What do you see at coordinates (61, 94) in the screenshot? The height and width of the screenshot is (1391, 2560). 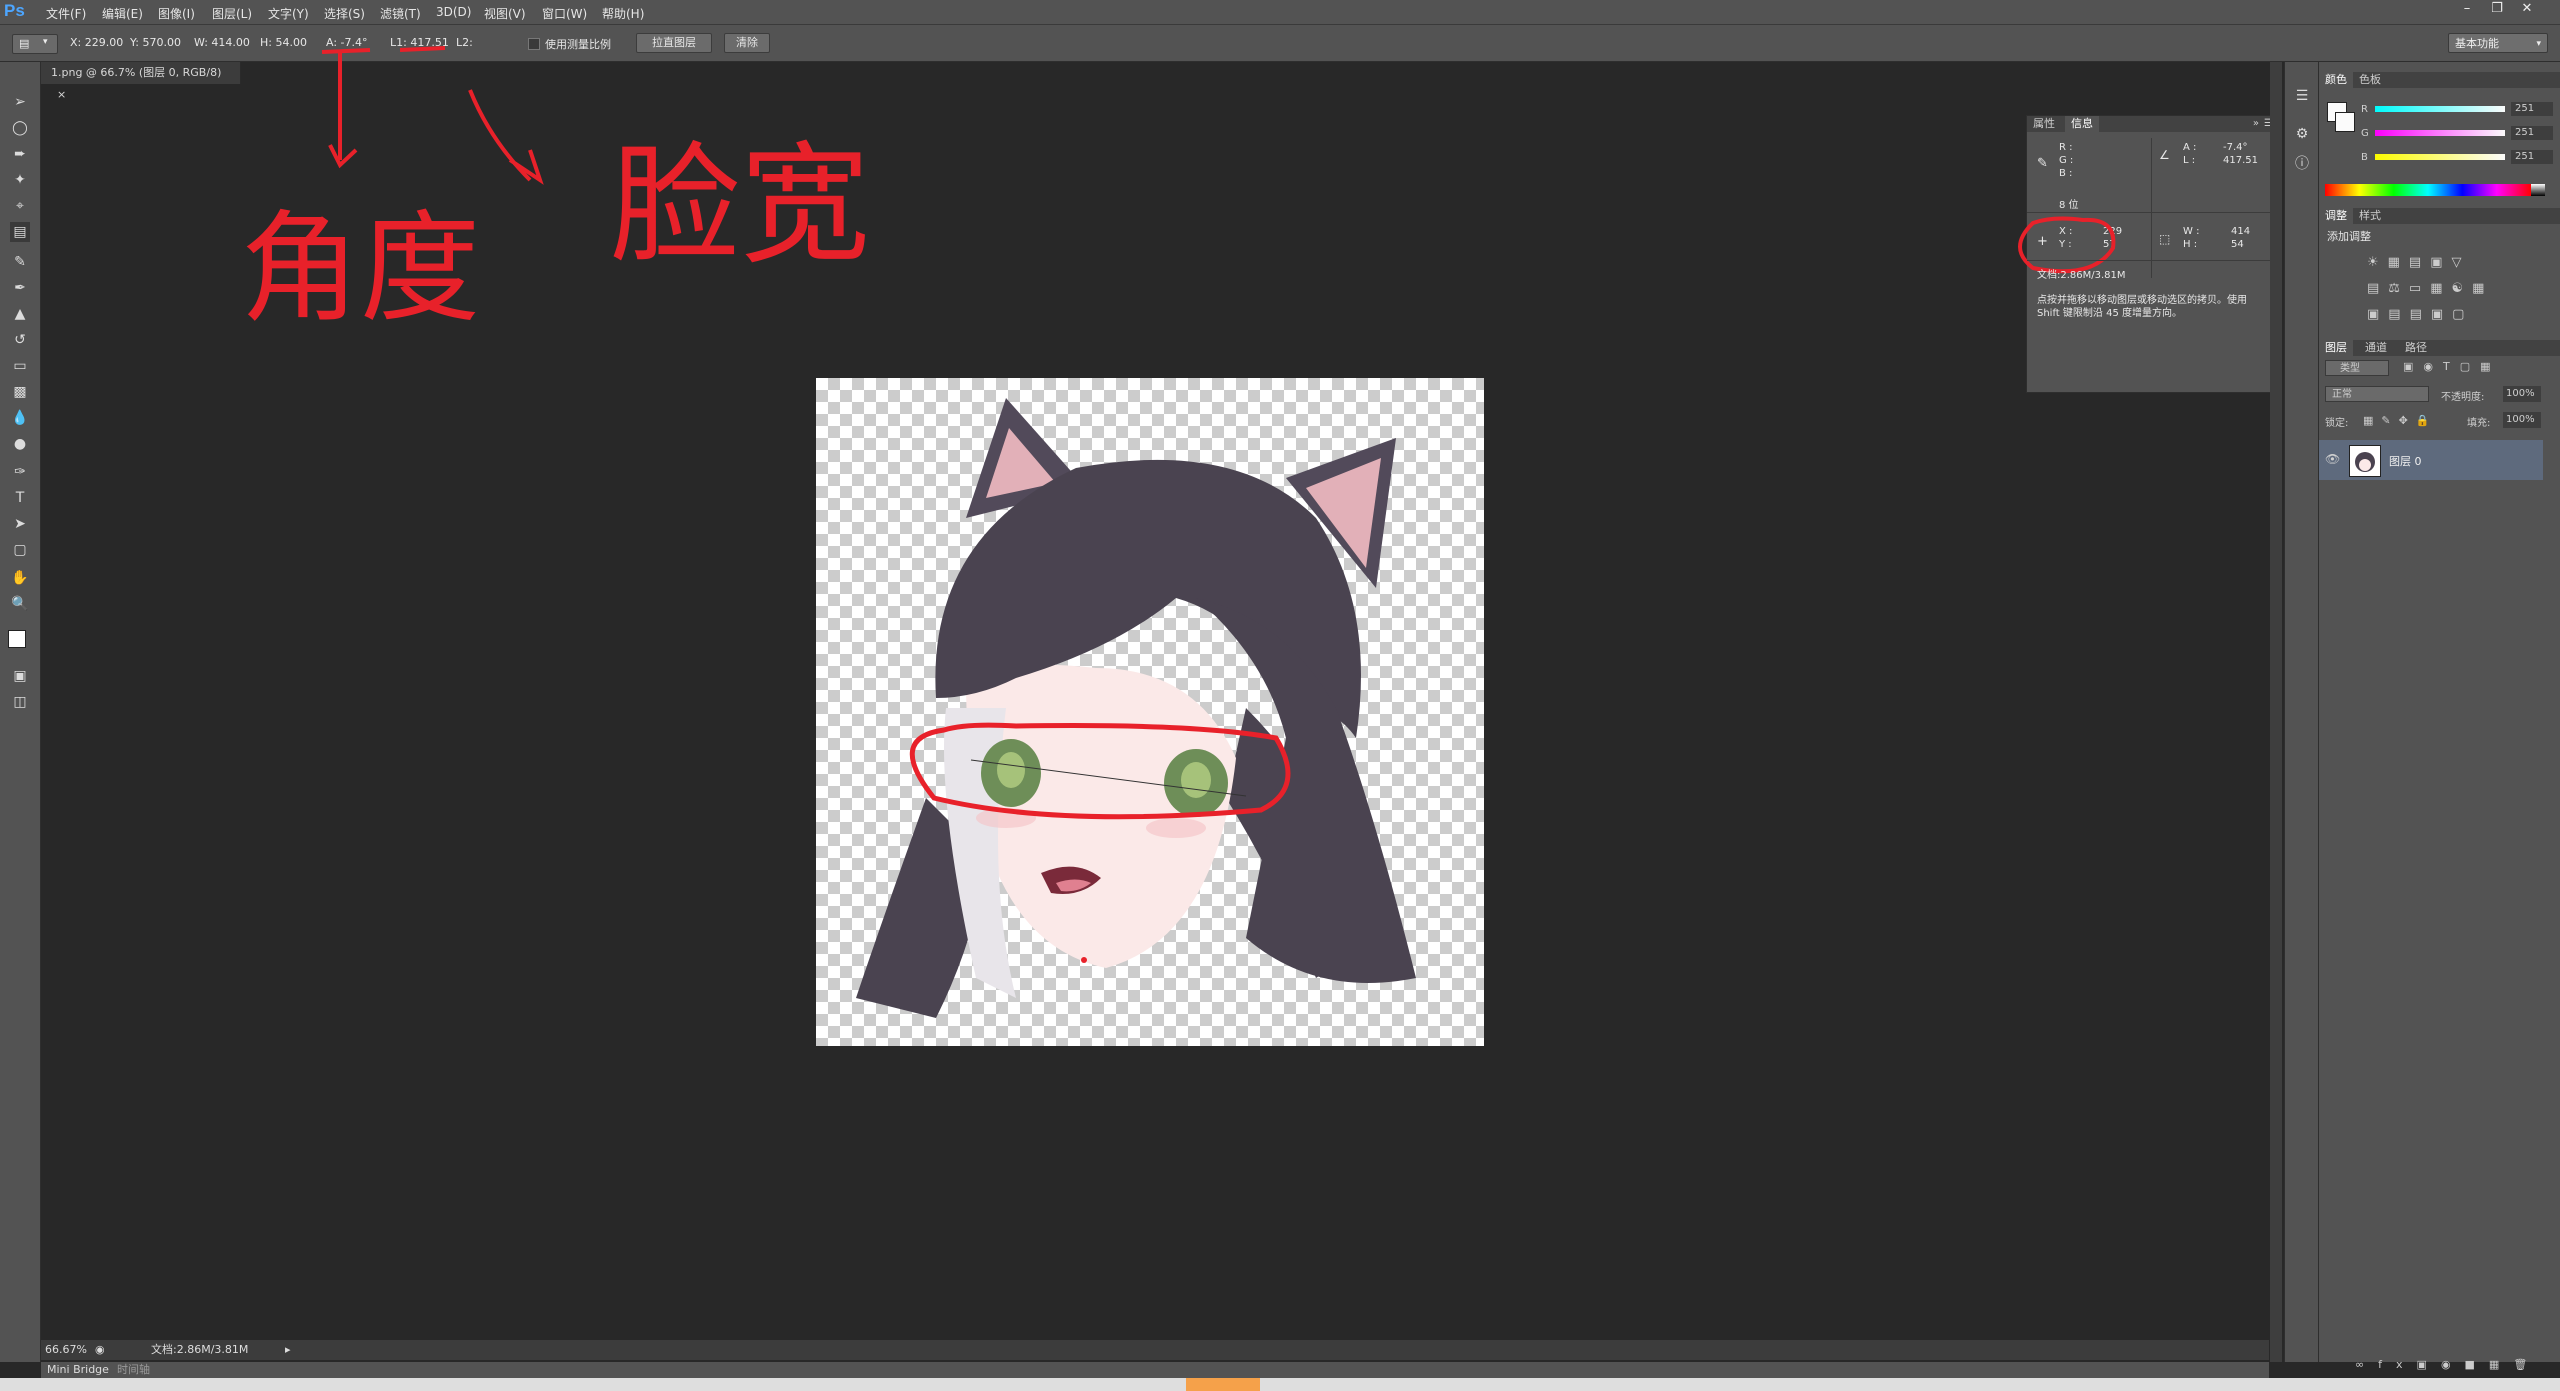 I see `close-icon: ×` at bounding box center [61, 94].